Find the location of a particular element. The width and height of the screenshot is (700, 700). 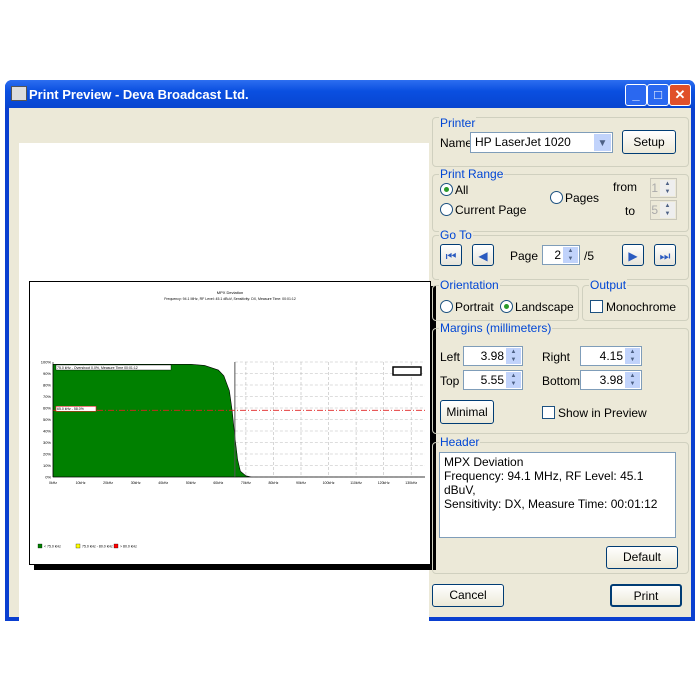

x-tick-label: 60kHz is located at coordinates (218, 483).